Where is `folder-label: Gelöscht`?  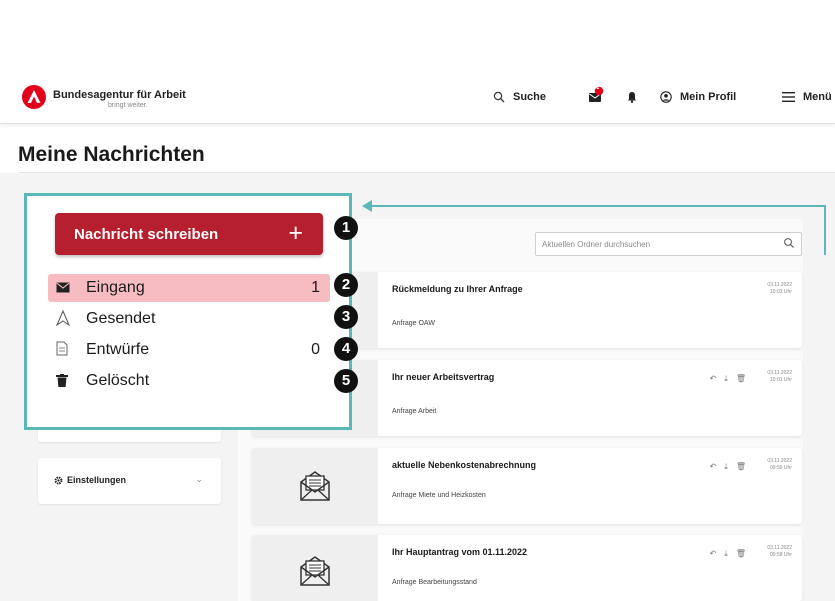
folder-label: Gelöscht is located at coordinates (118, 380).